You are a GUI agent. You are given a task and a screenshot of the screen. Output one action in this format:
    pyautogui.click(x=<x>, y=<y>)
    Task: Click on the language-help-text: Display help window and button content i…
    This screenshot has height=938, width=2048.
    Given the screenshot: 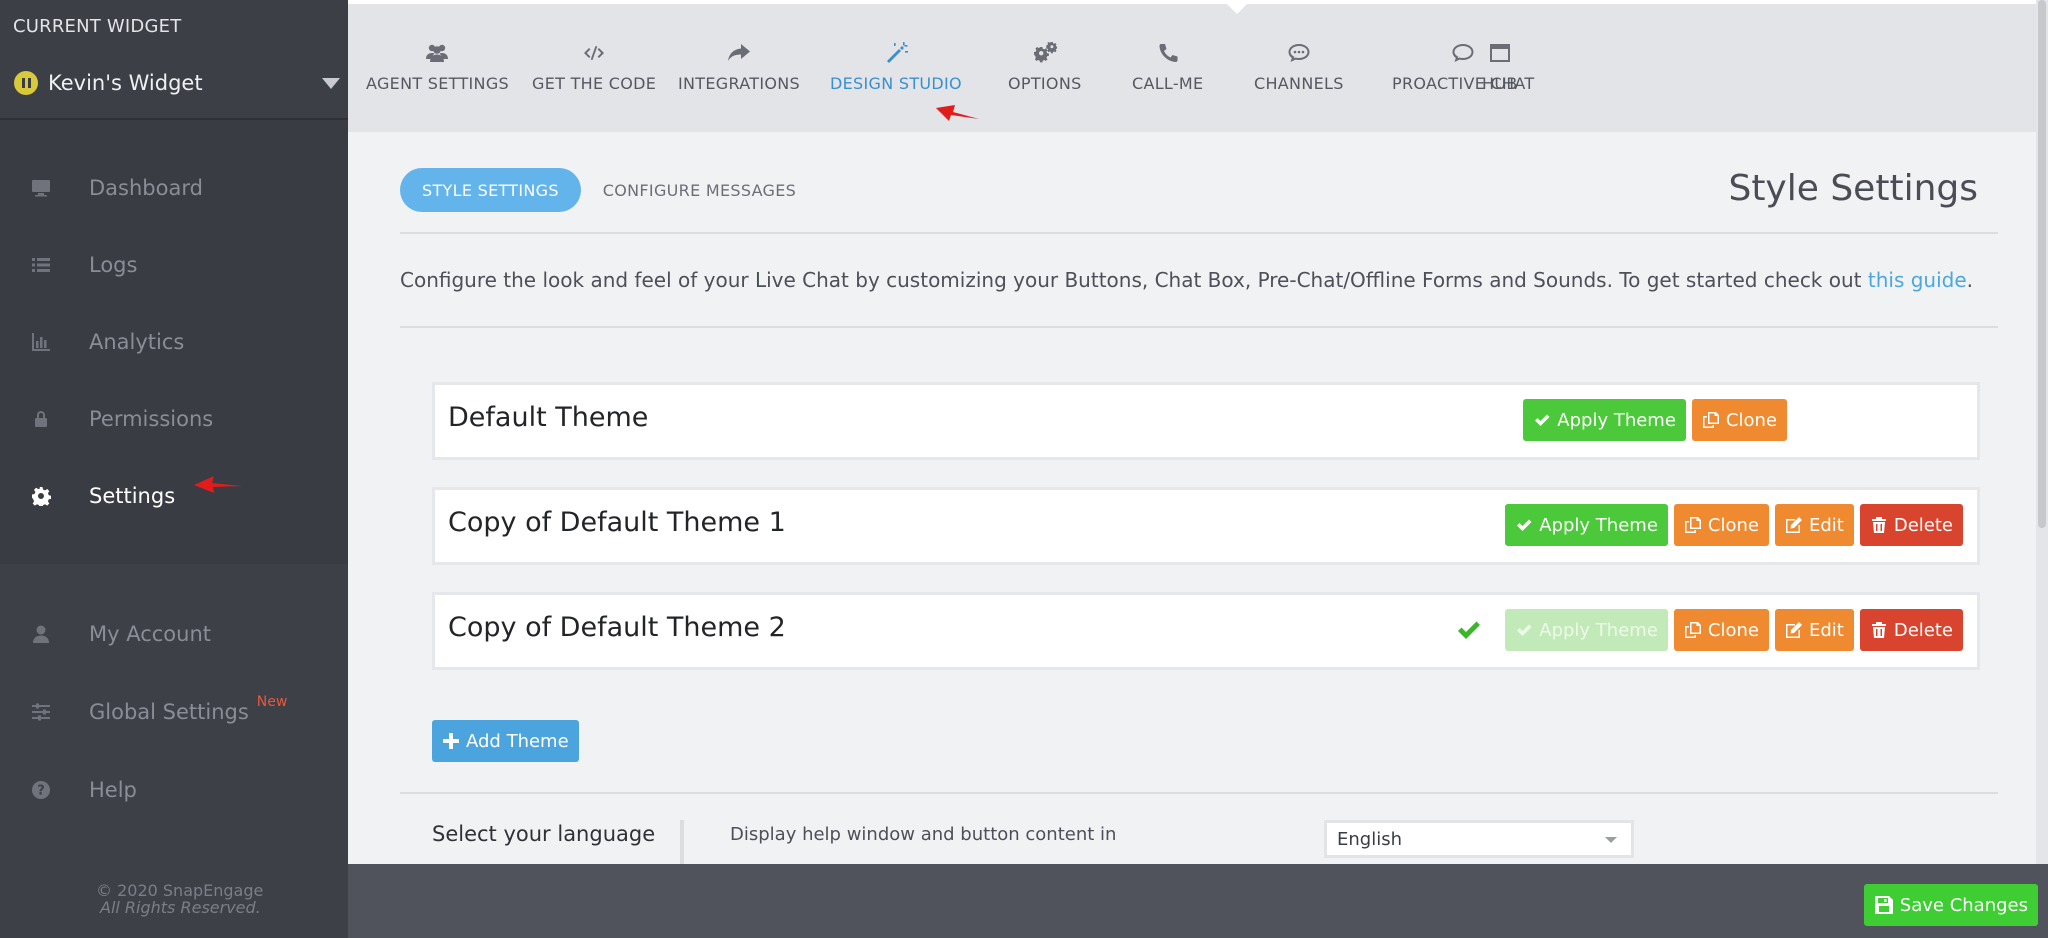 What is the action you would take?
    pyautogui.click(x=923, y=834)
    